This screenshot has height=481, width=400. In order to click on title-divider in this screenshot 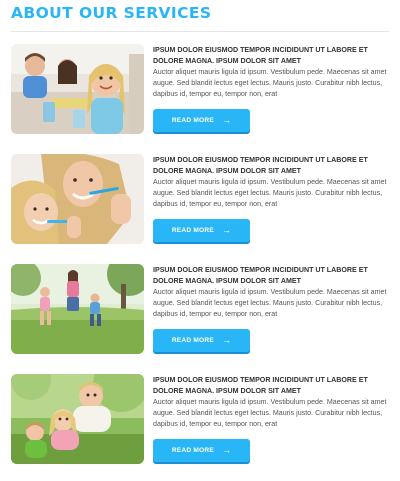, I will do `click(200, 31)`.